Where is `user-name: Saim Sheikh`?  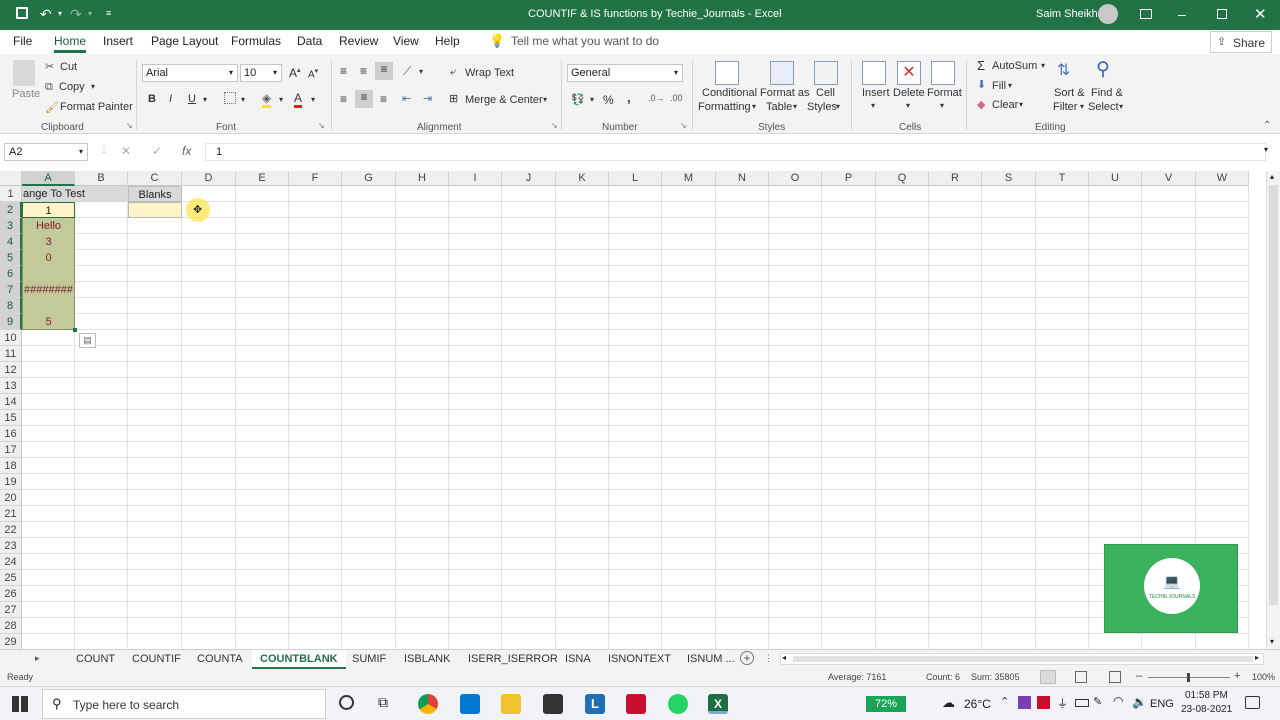 user-name: Saim Sheikh is located at coordinates (1067, 14).